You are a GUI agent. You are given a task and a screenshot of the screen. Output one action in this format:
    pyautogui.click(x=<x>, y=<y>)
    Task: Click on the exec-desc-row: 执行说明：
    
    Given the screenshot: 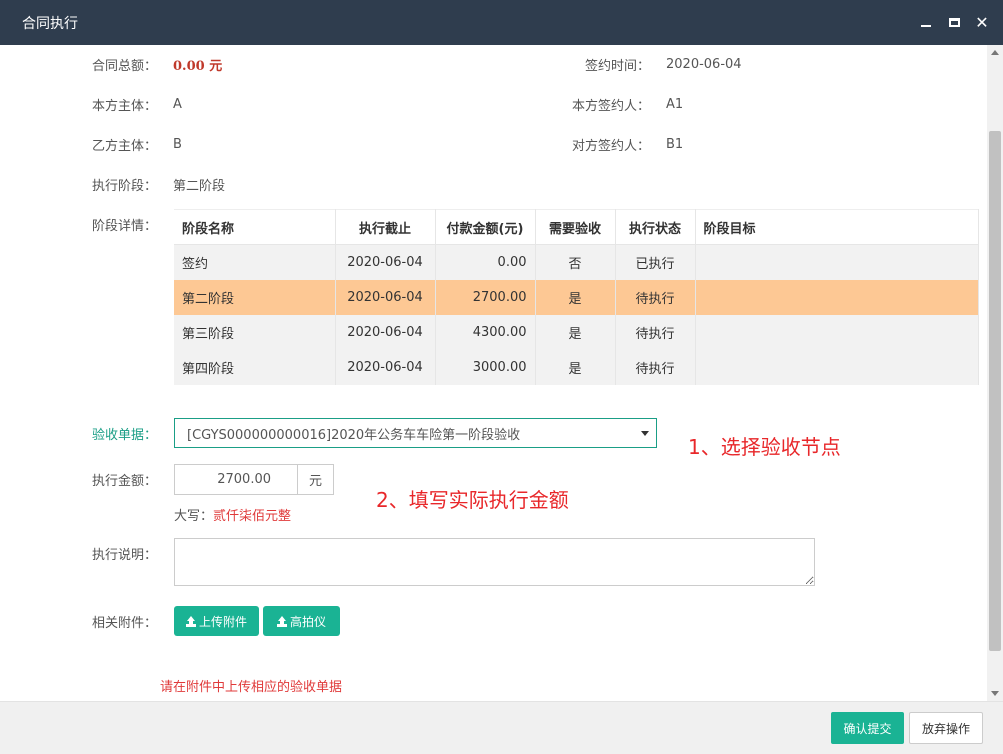 What is the action you would take?
    pyautogui.click(x=117, y=553)
    